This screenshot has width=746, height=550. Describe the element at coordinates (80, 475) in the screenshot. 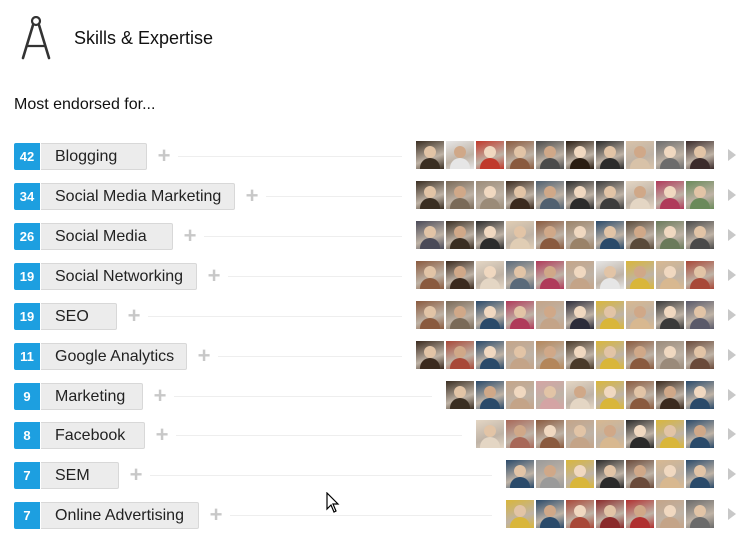

I see `skill-label: SEM` at that location.